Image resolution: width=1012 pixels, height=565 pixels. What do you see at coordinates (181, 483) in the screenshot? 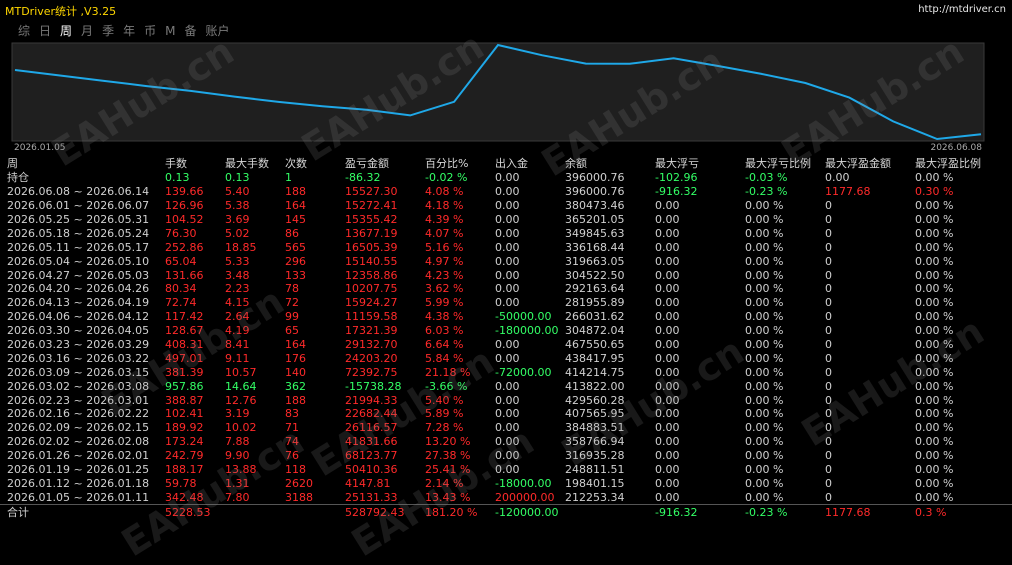
I see `cell: 59.78` at bounding box center [181, 483].